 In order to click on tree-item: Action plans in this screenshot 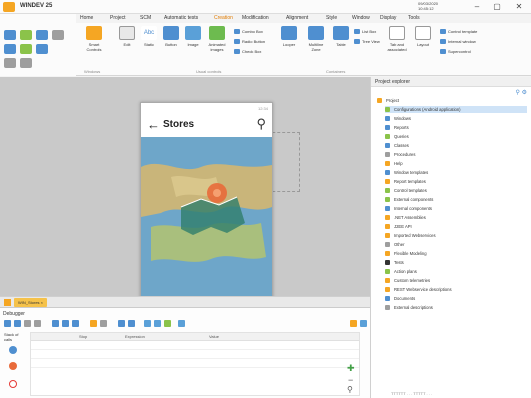, I will do `click(456, 271)`.